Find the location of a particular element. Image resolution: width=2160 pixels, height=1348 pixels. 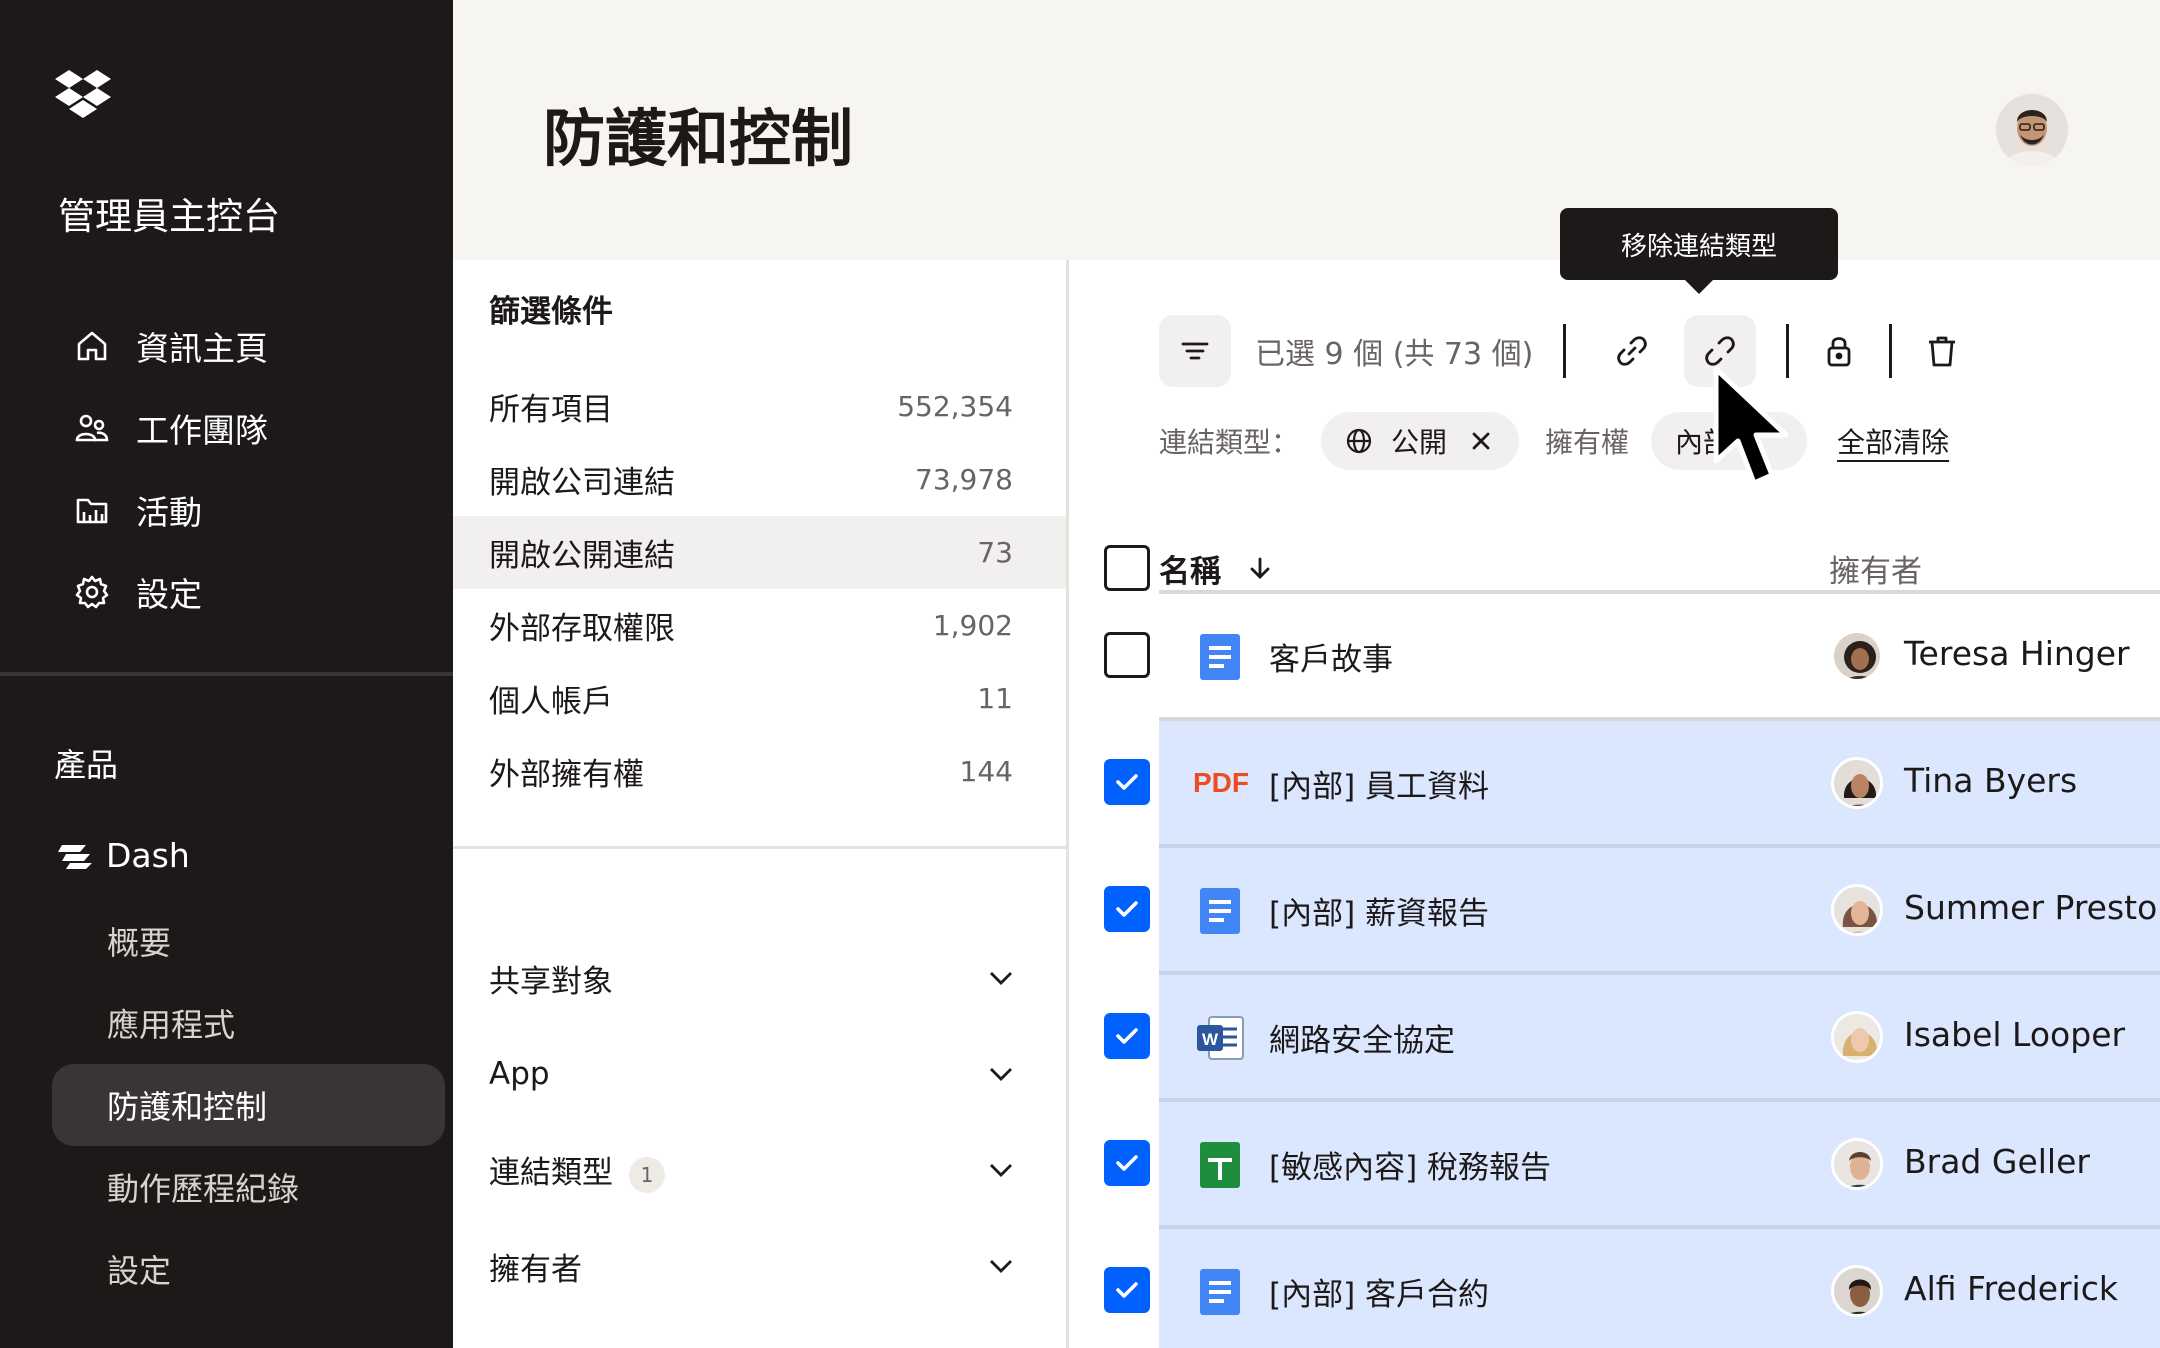

filter-label: 開啟公開連結 is located at coordinates (582, 556).